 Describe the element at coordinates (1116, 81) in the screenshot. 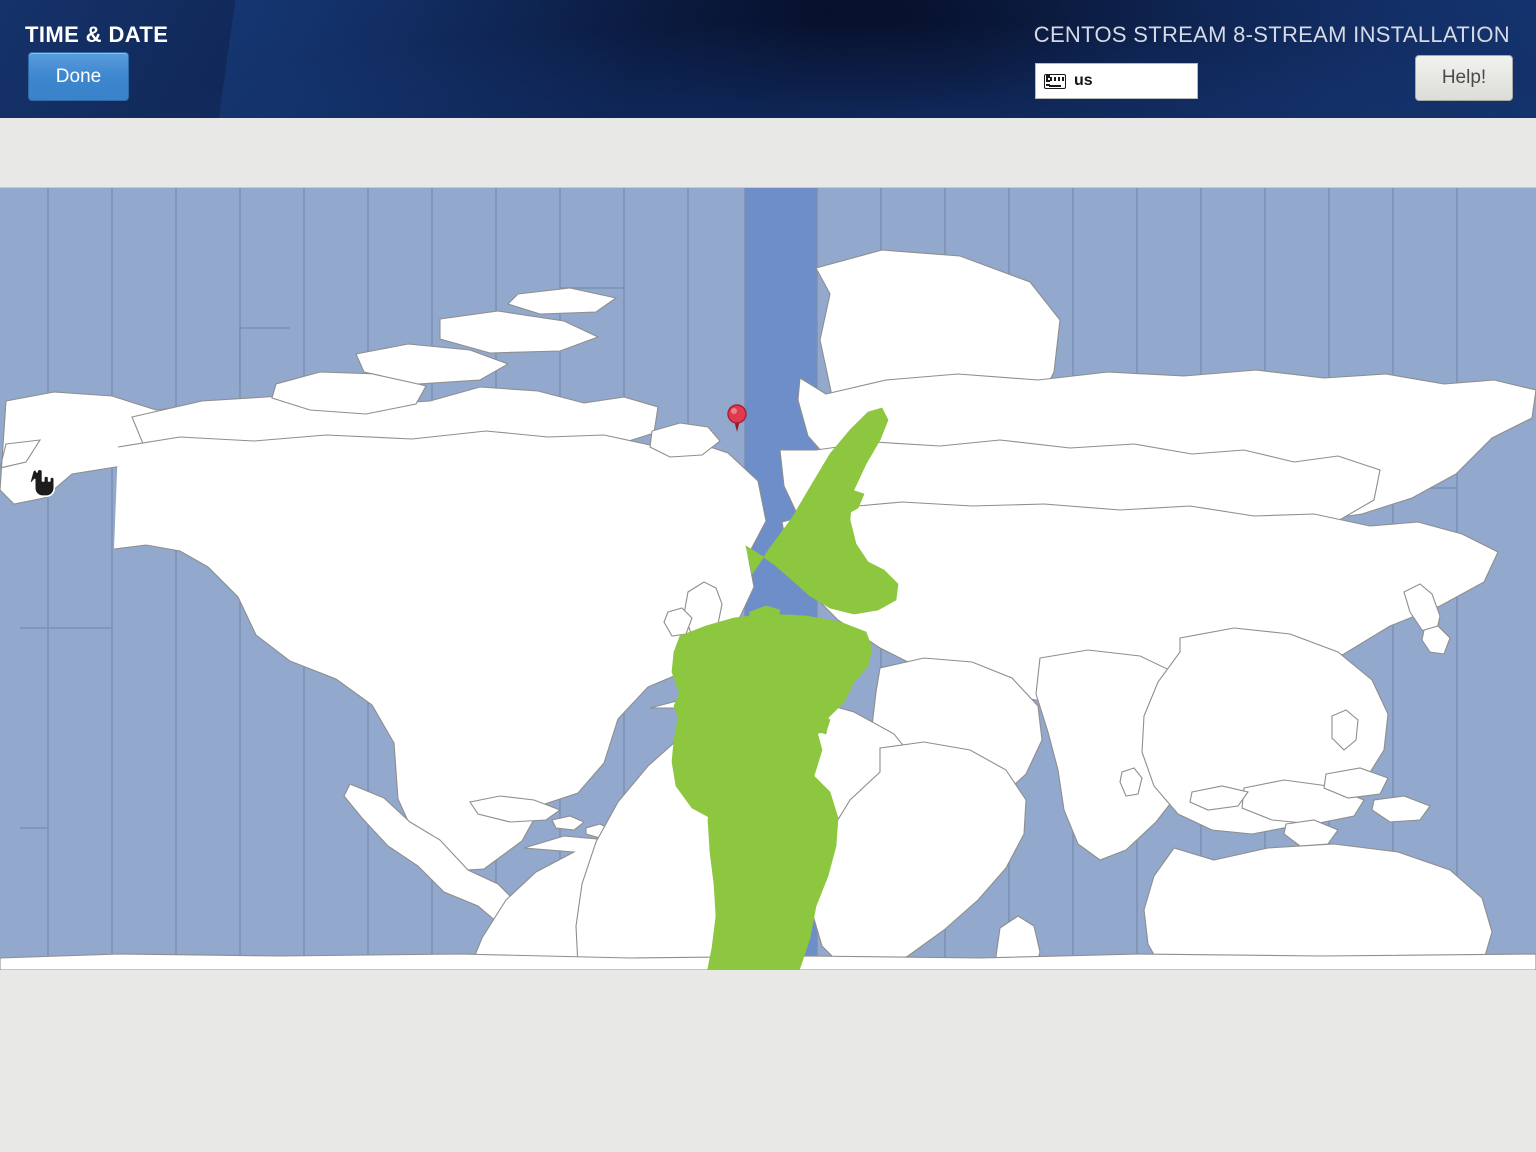

I see `keyboard-layout-indicator: us` at that location.